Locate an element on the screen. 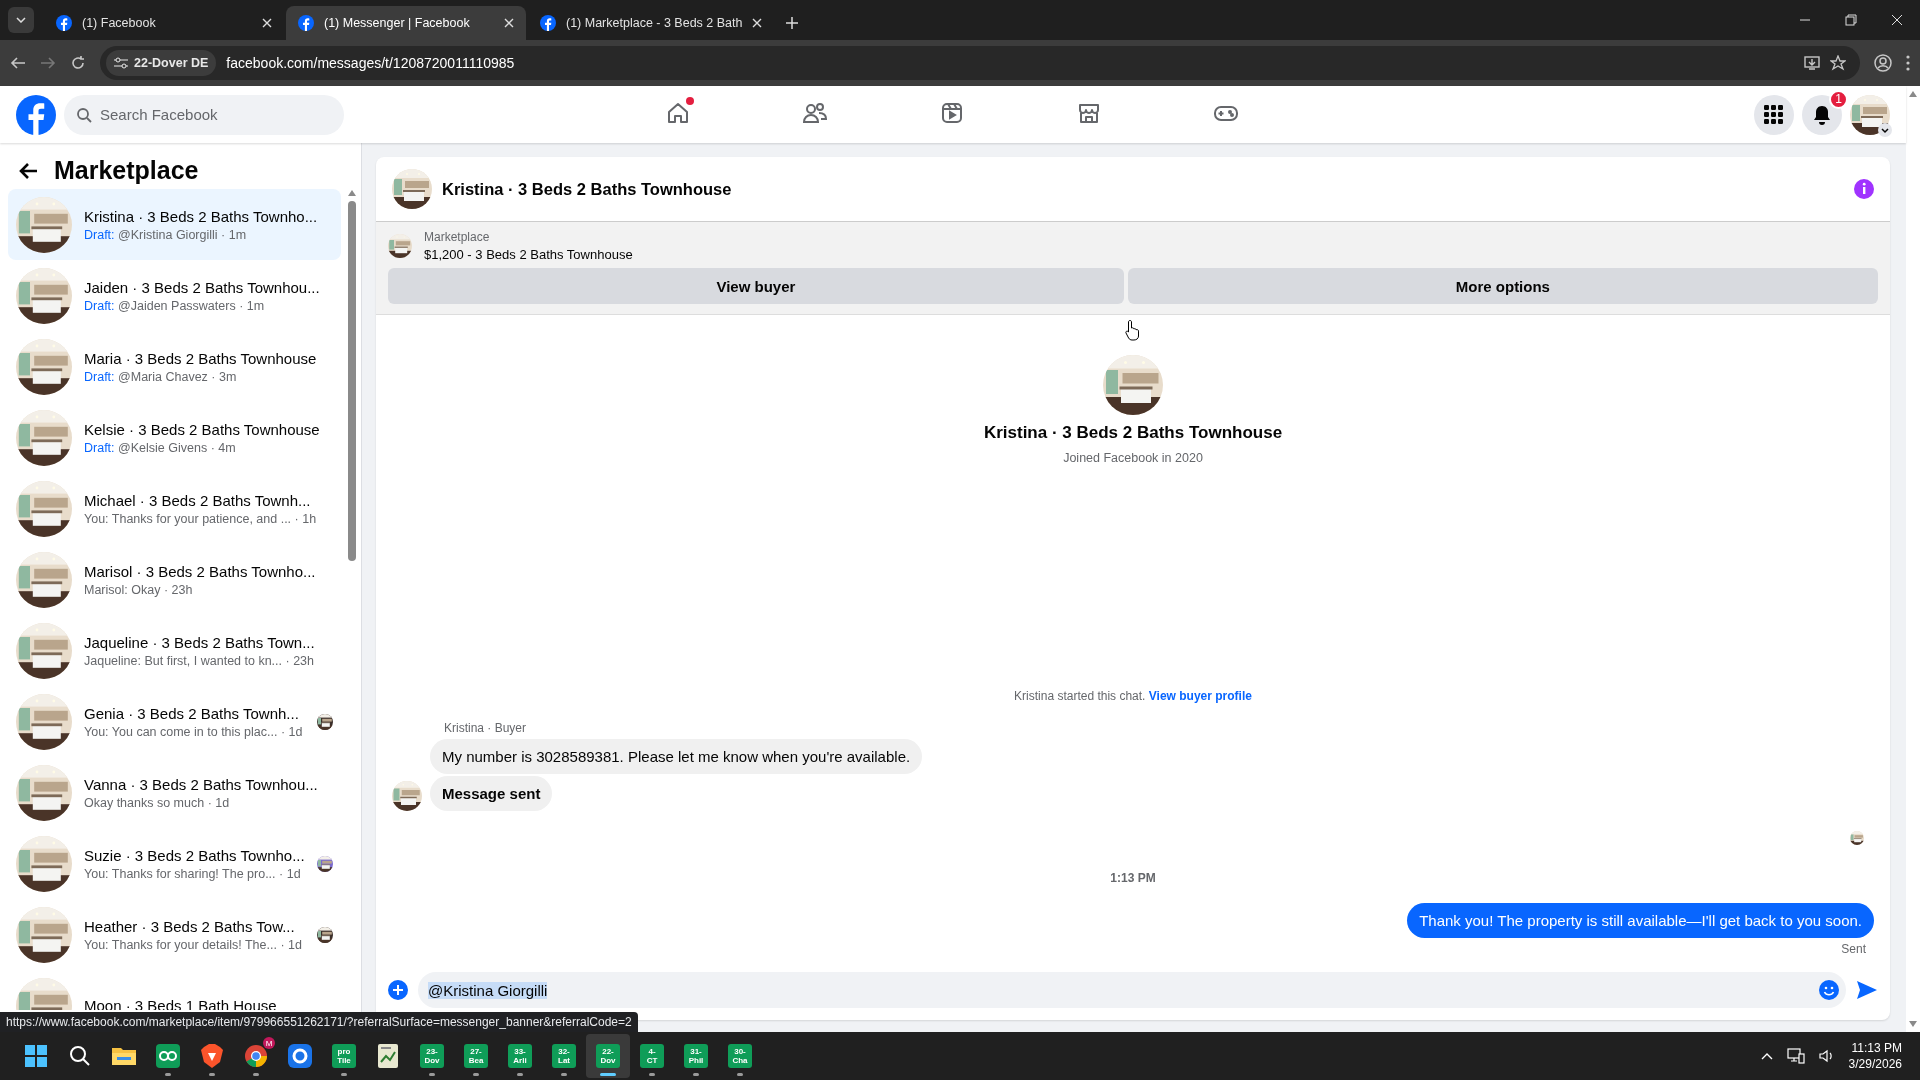  buyer-profile-link: View buyer profile is located at coordinates (1200, 696).